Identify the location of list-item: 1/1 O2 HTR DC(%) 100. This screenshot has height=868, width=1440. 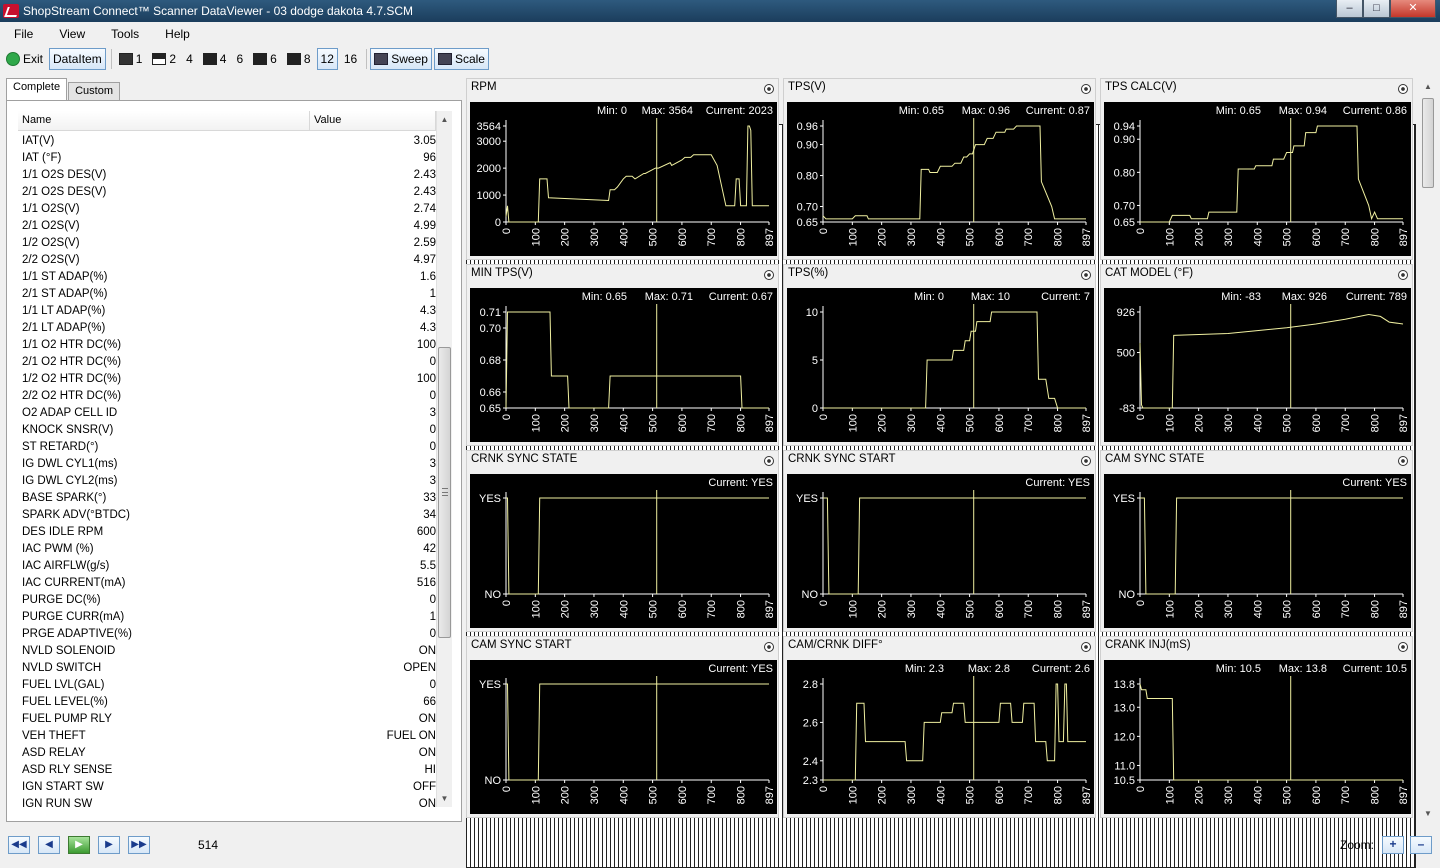
(229, 345).